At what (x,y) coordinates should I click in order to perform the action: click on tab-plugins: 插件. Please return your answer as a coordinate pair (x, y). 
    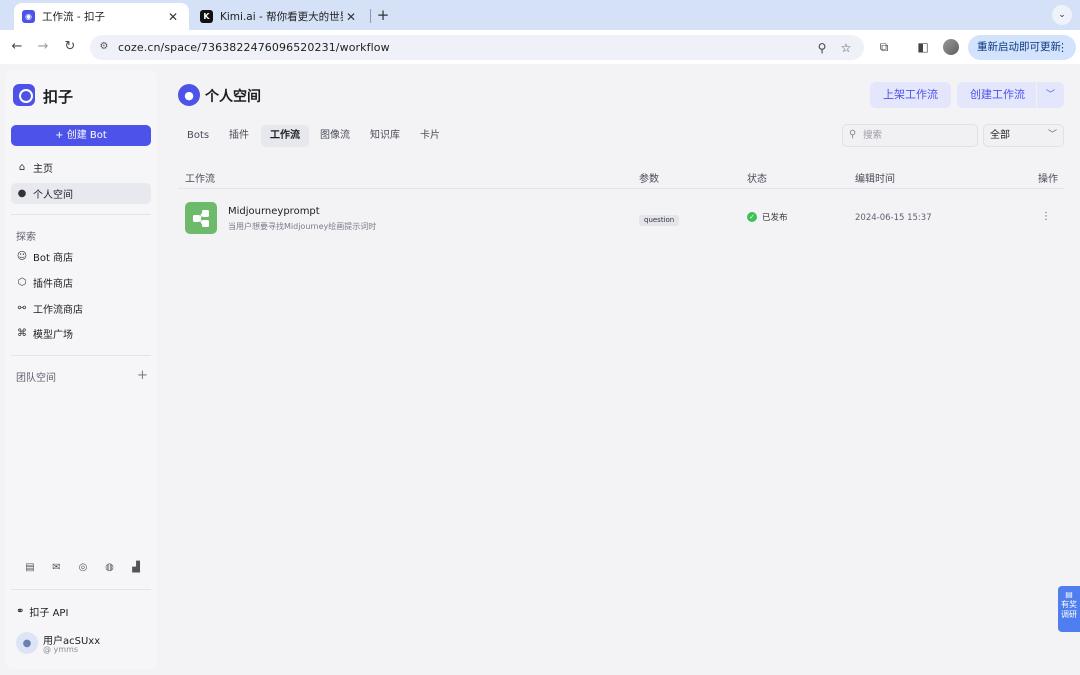
    Looking at the image, I should click on (239, 136).